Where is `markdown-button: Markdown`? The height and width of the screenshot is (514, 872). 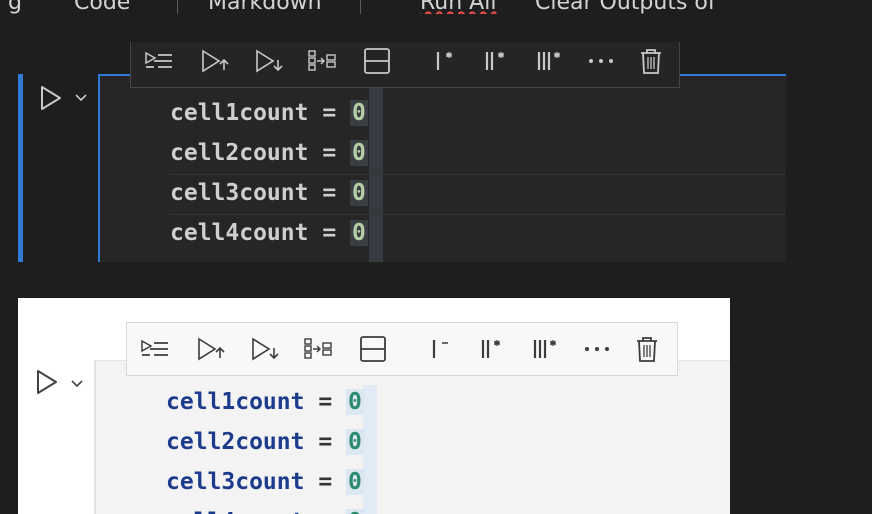
markdown-button: Markdown is located at coordinates (265, 7).